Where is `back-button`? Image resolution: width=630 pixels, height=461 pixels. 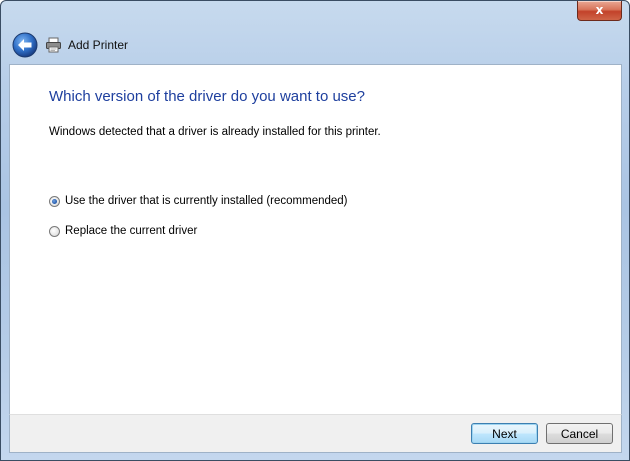
back-button is located at coordinates (25, 45).